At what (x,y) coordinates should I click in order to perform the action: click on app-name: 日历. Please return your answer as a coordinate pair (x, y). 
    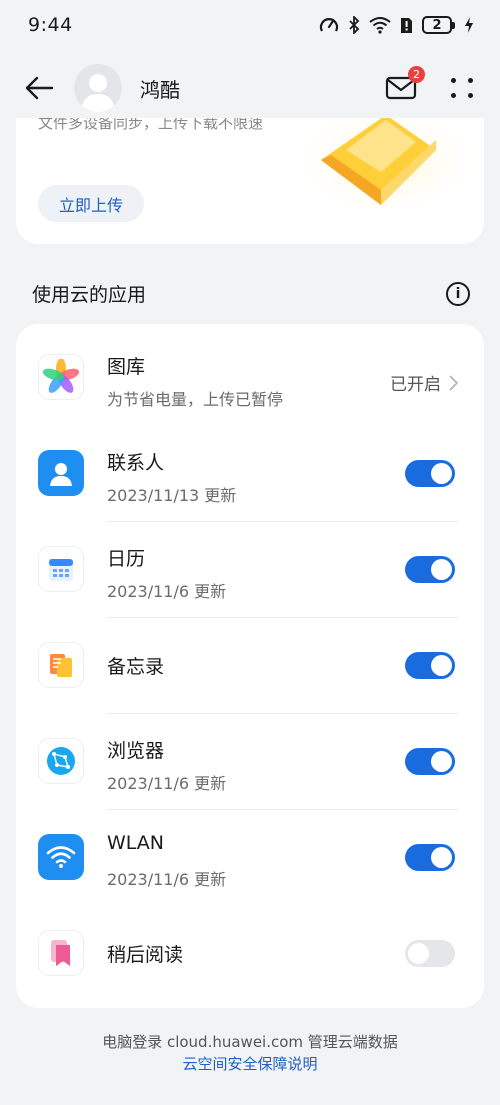
    Looking at the image, I should click on (126, 559).